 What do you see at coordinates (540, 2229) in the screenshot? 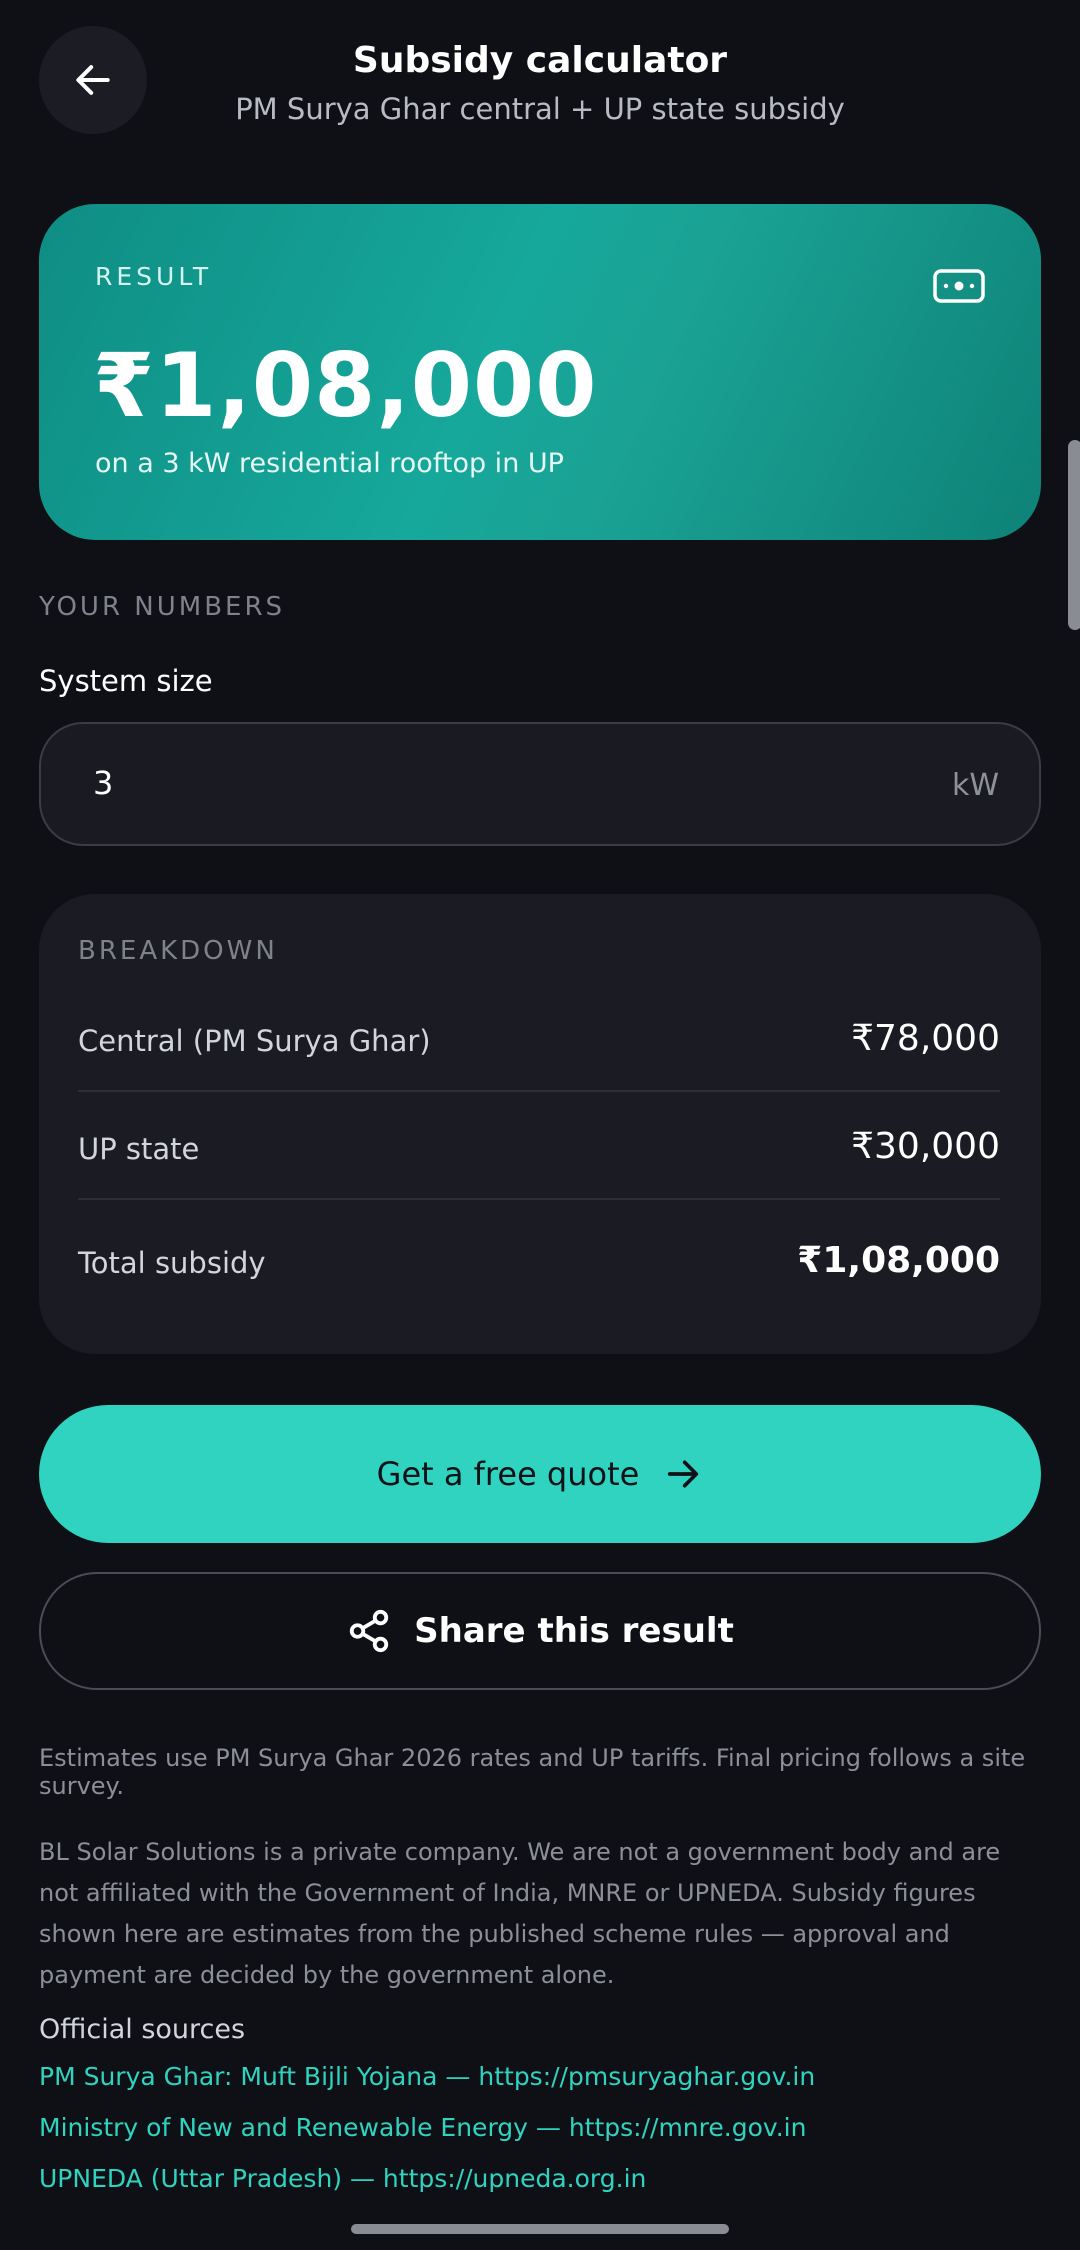
I see `home-indicator` at bounding box center [540, 2229].